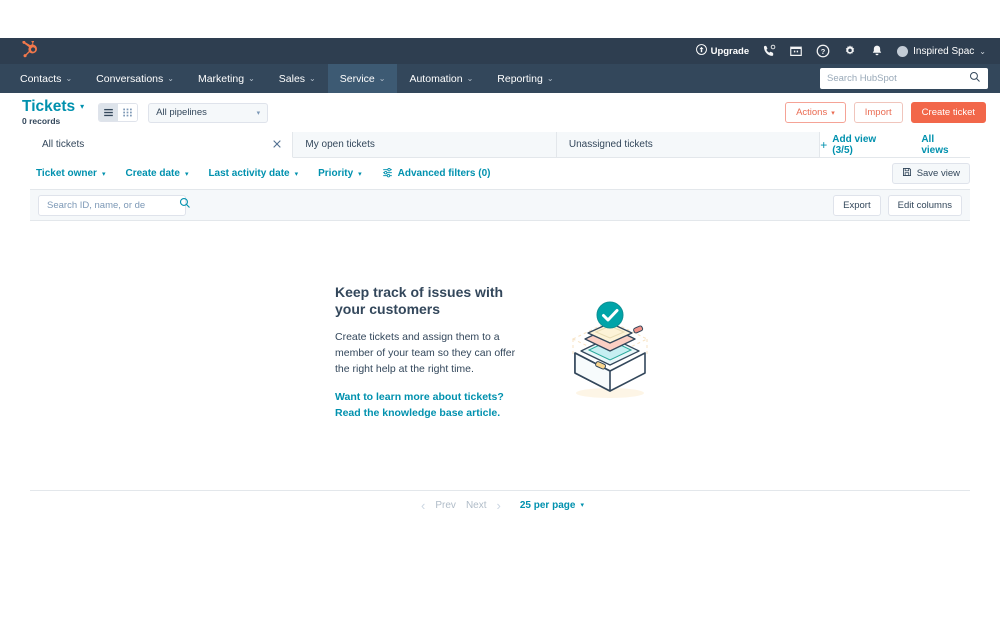  What do you see at coordinates (226, 78) in the screenshot?
I see `nav-item-marketing: Marketing ⌄` at bounding box center [226, 78].